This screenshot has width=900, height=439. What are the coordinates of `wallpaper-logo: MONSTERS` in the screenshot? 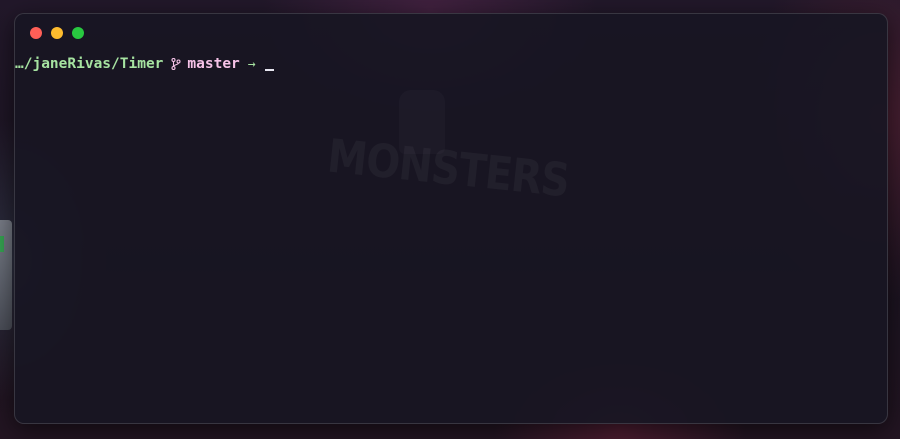 It's located at (448, 169).